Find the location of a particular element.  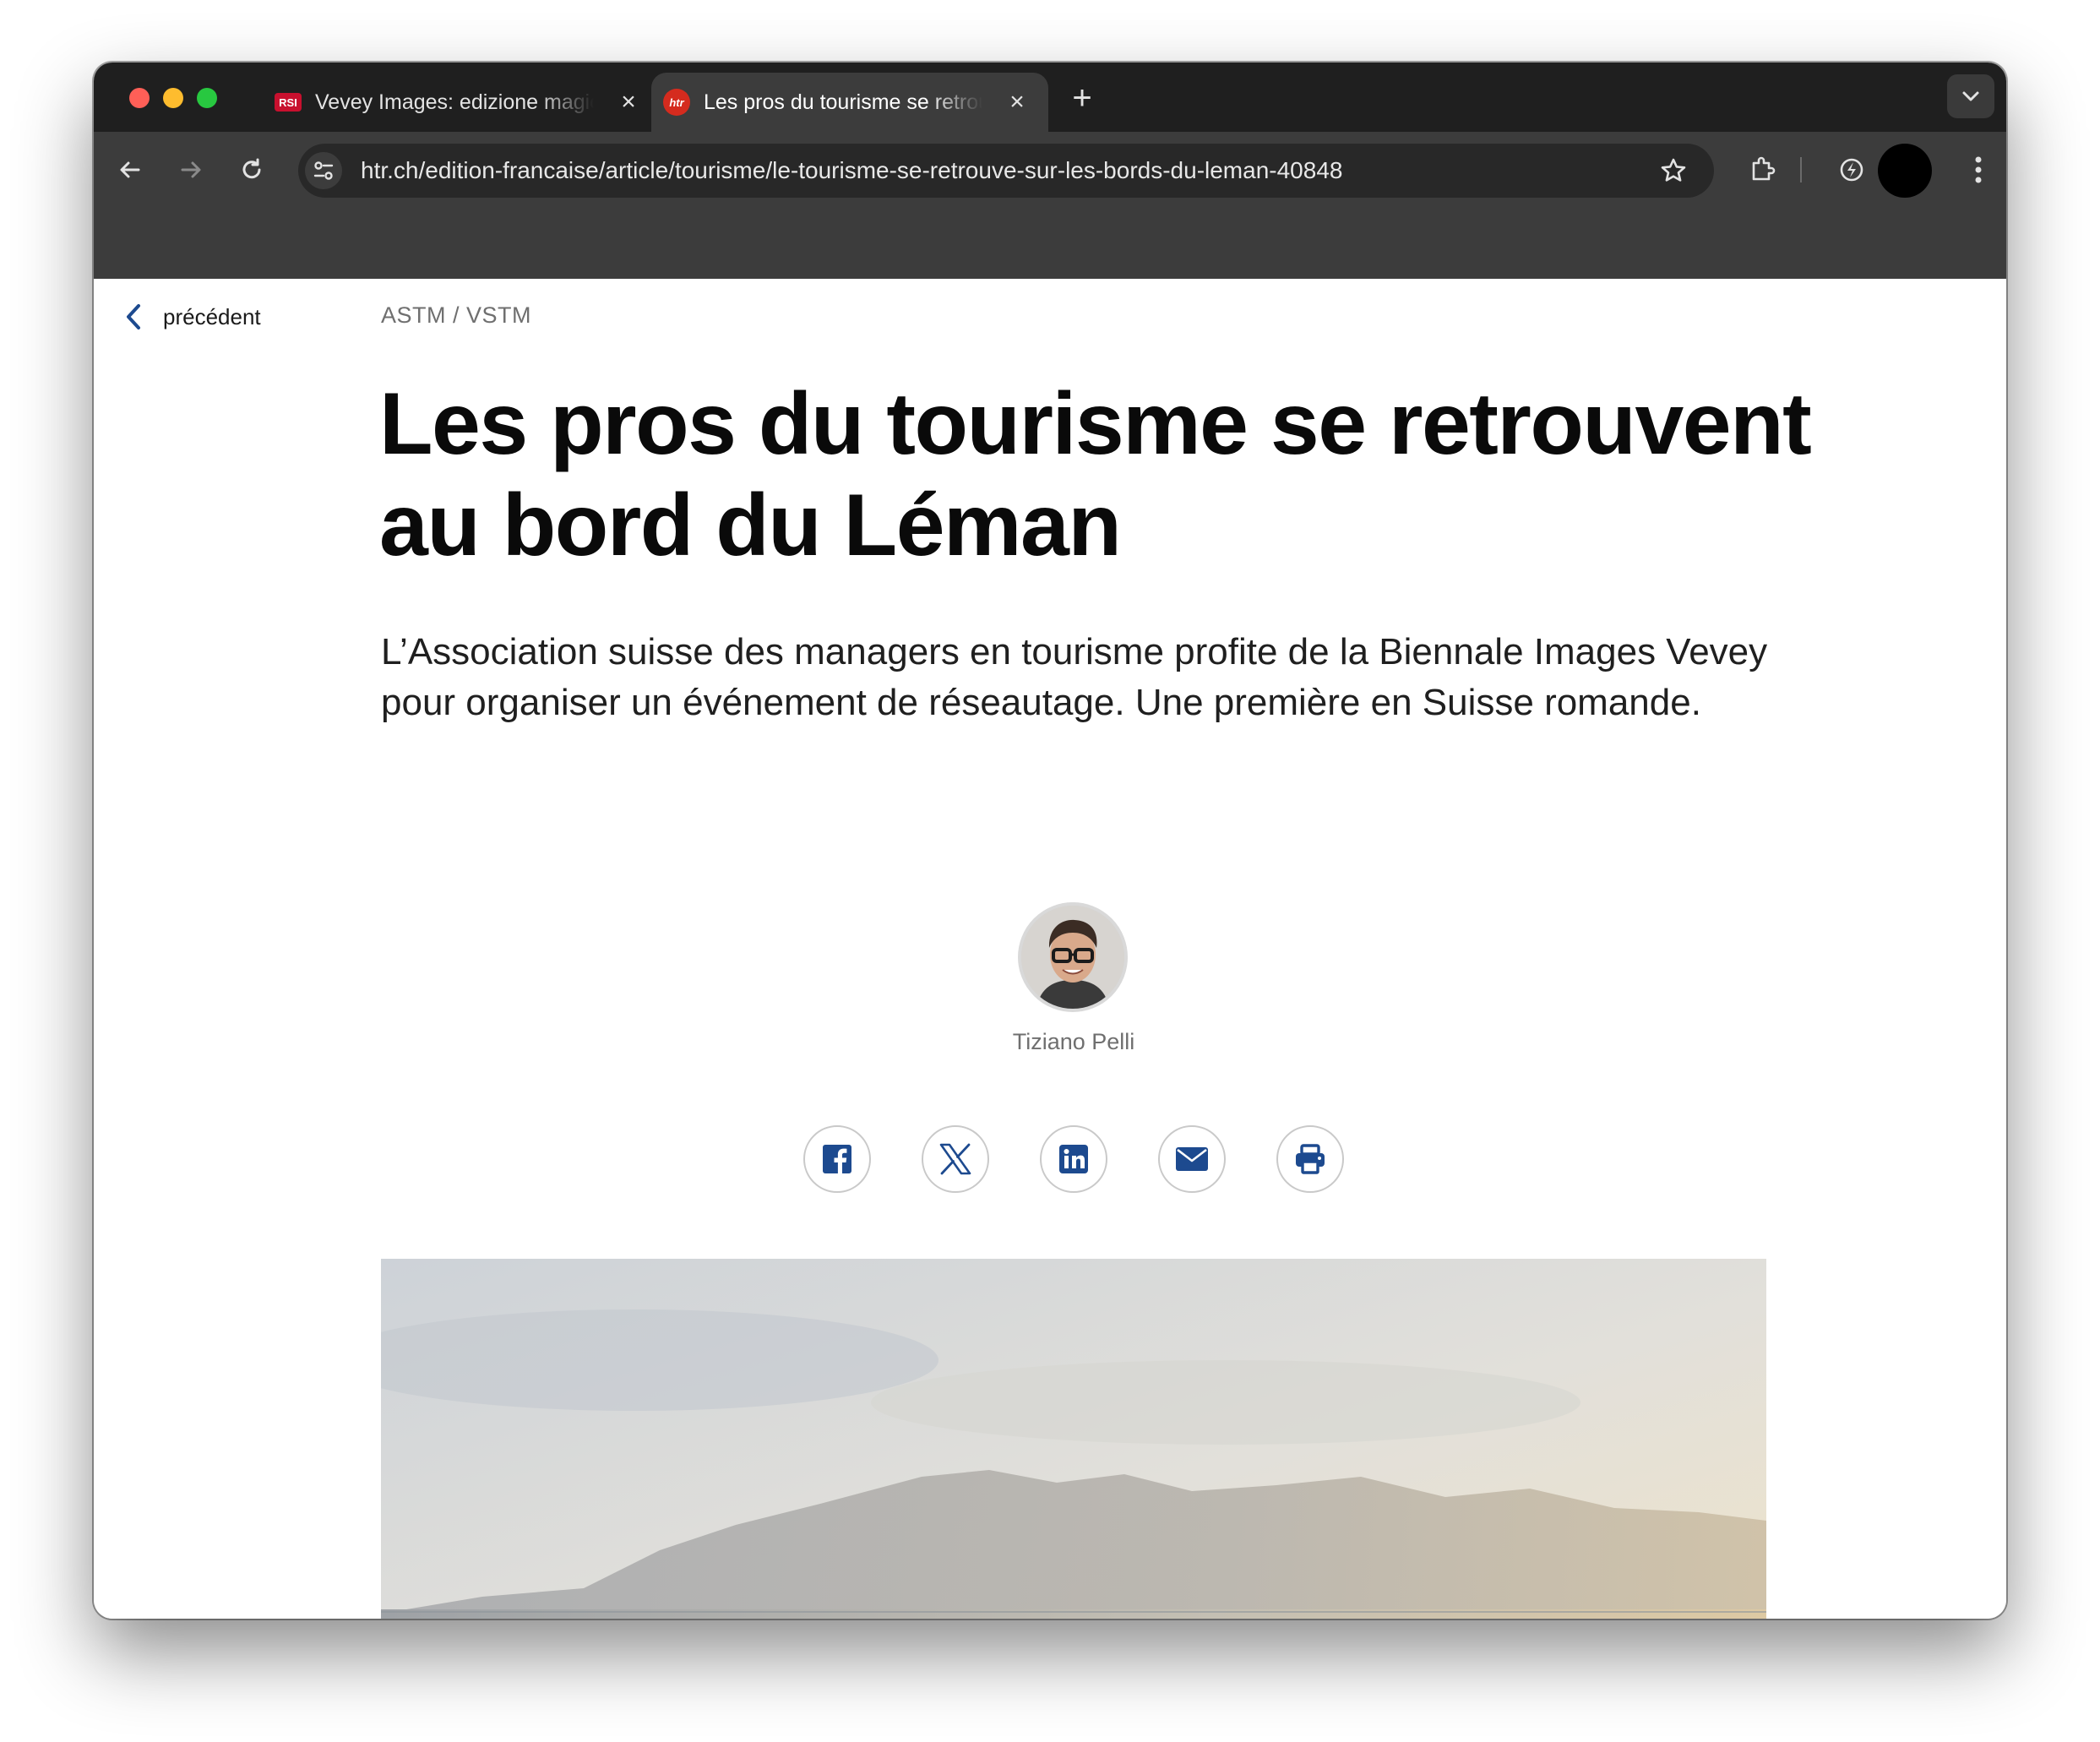

tab-search-button is located at coordinates (1970, 96).